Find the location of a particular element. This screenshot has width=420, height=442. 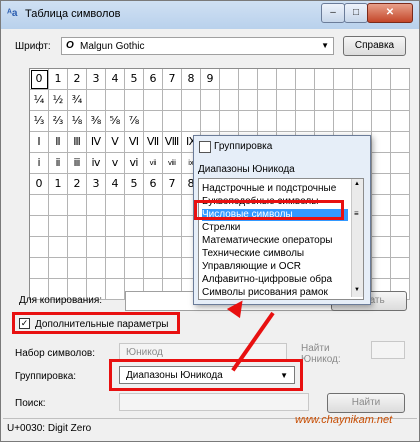

list-item-selected: Числовые символы is located at coordinates (275, 215).